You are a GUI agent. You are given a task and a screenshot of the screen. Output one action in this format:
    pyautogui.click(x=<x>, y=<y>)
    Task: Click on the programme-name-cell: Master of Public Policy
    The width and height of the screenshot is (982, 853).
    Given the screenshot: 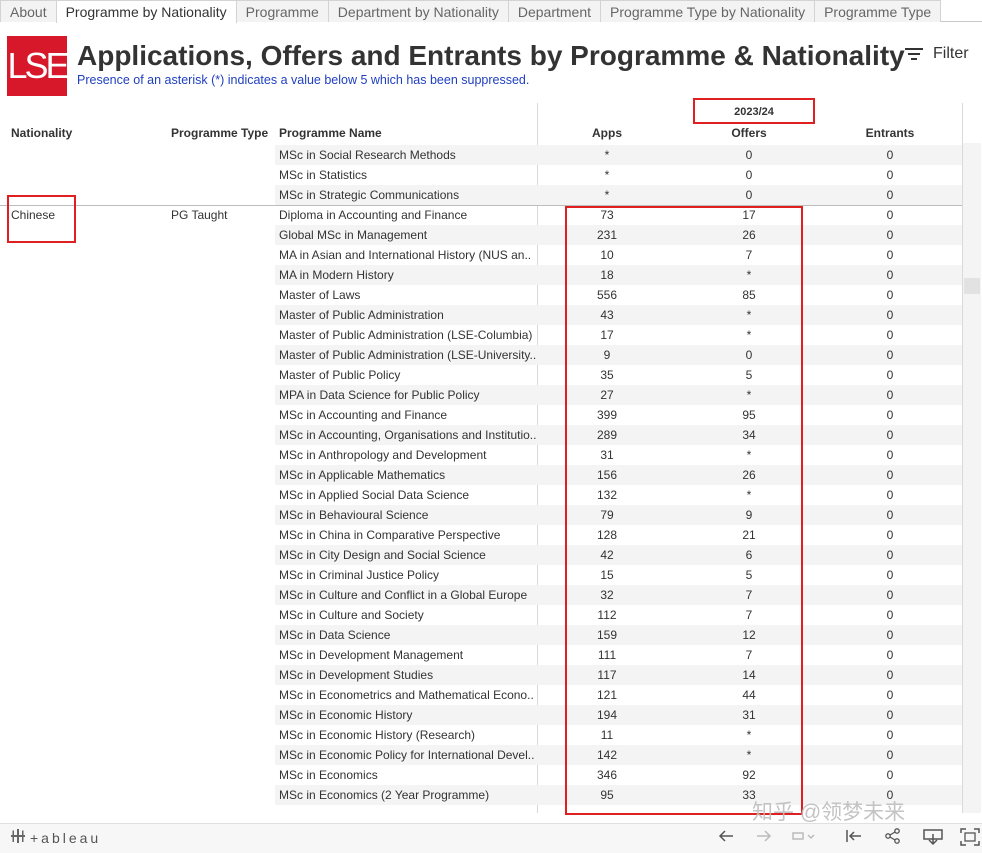 What is the action you would take?
    pyautogui.click(x=408, y=375)
    